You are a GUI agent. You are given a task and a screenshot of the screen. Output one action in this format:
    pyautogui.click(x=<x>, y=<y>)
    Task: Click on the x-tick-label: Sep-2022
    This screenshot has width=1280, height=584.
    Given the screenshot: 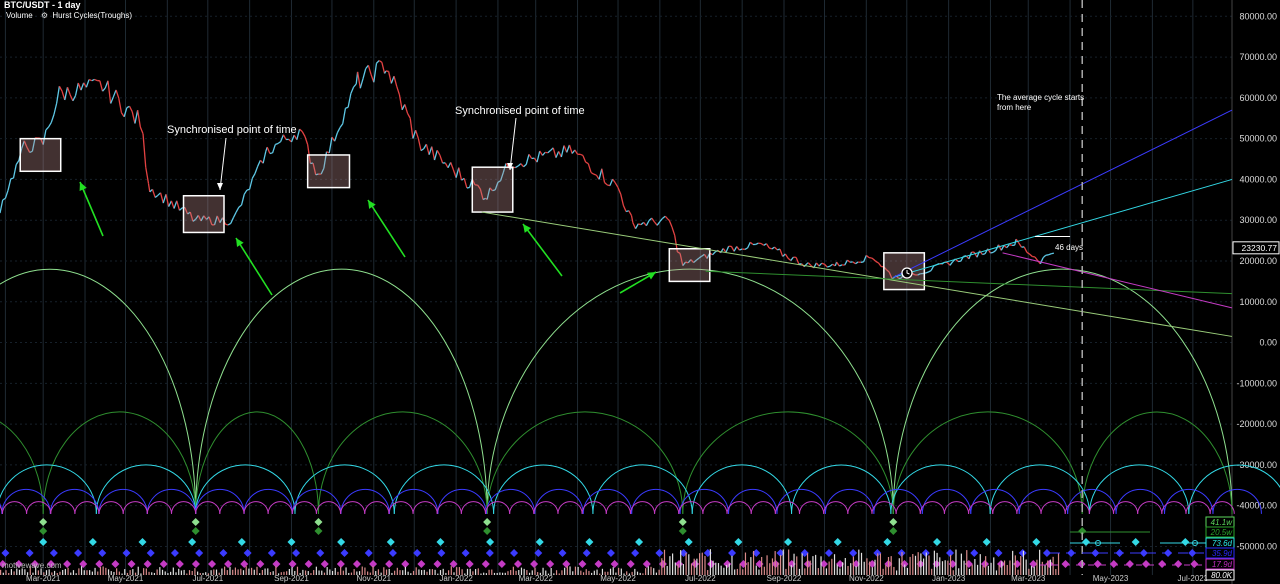 What is the action you would take?
    pyautogui.click(x=784, y=578)
    